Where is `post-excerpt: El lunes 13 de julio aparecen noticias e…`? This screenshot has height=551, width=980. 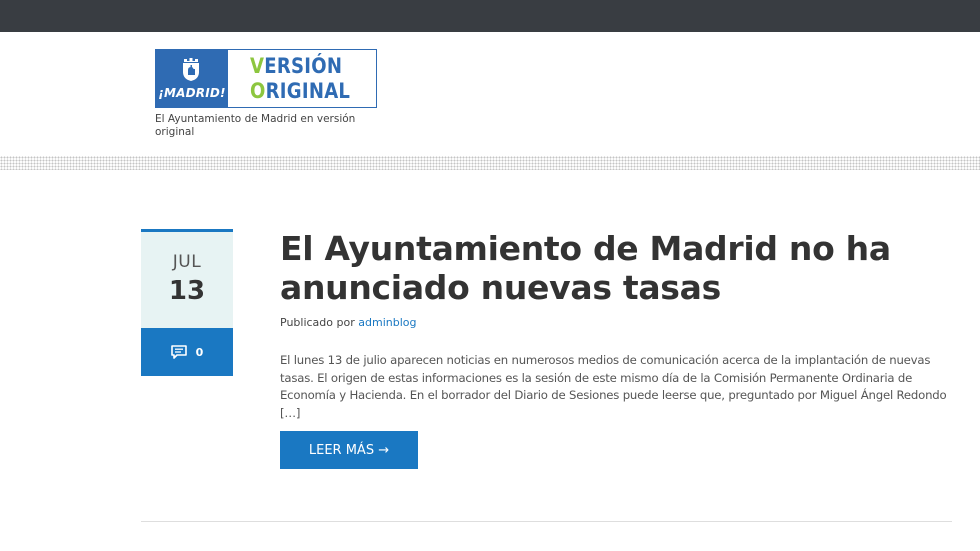 post-excerpt: El lunes 13 de julio aparecen noticias e… is located at coordinates (613, 386).